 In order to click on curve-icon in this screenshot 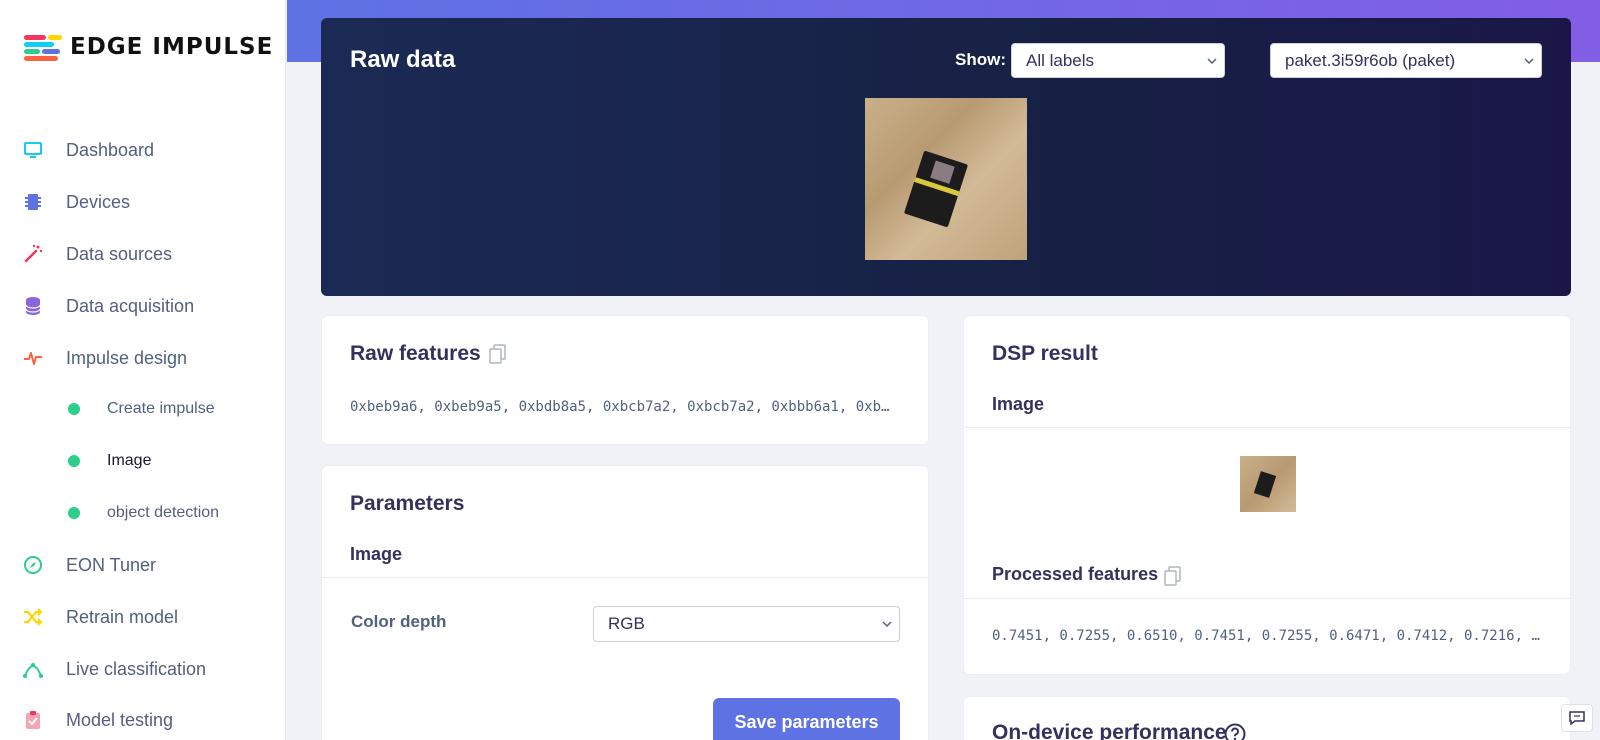, I will do `click(33, 669)`.